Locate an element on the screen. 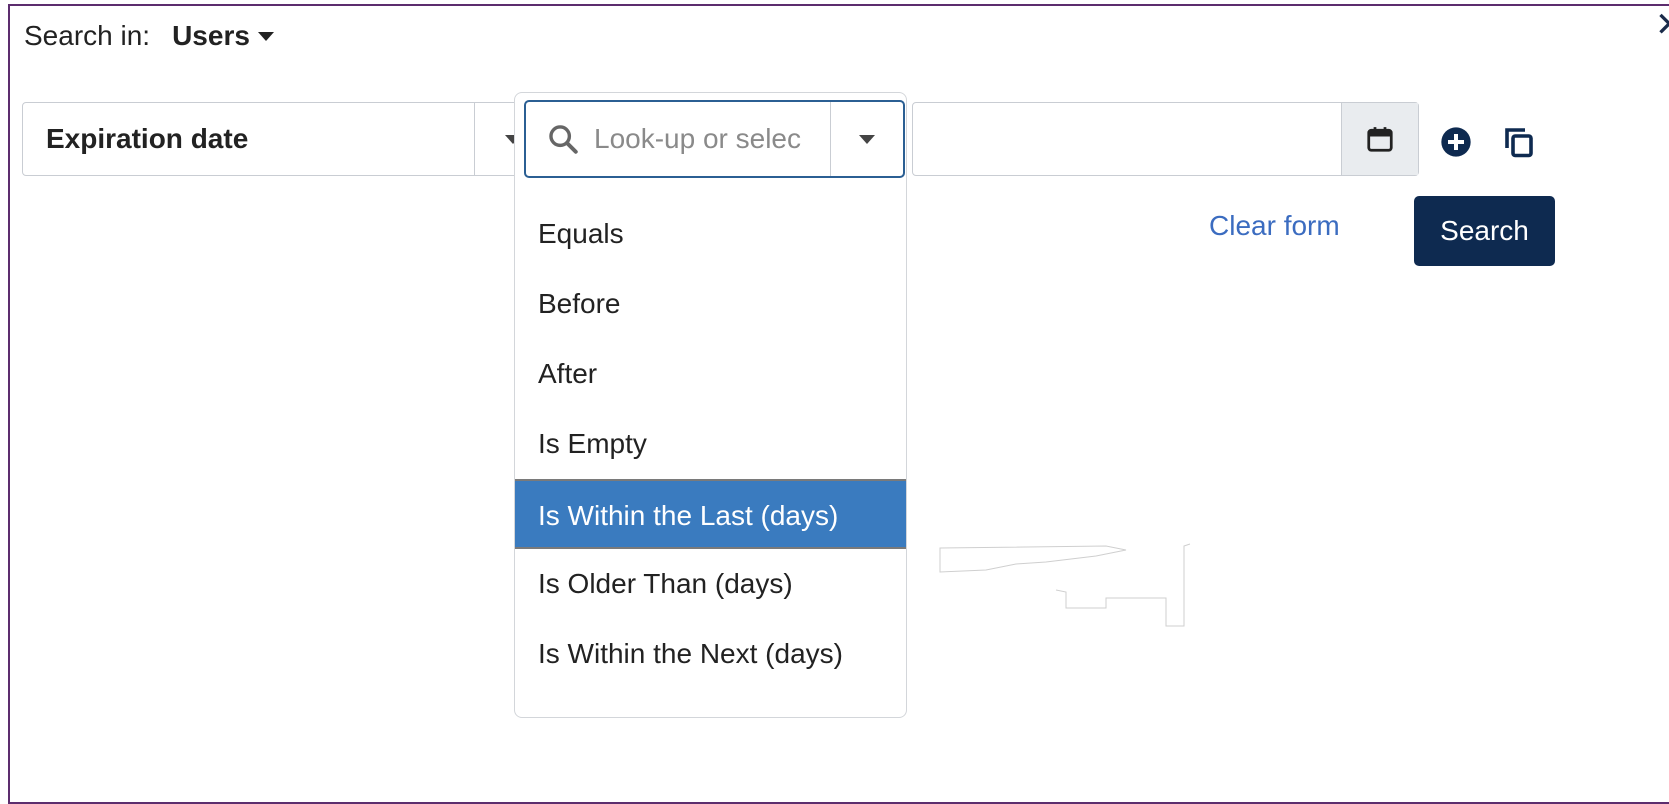 The width and height of the screenshot is (1669, 804). calendar-icon is located at coordinates (1380, 139).